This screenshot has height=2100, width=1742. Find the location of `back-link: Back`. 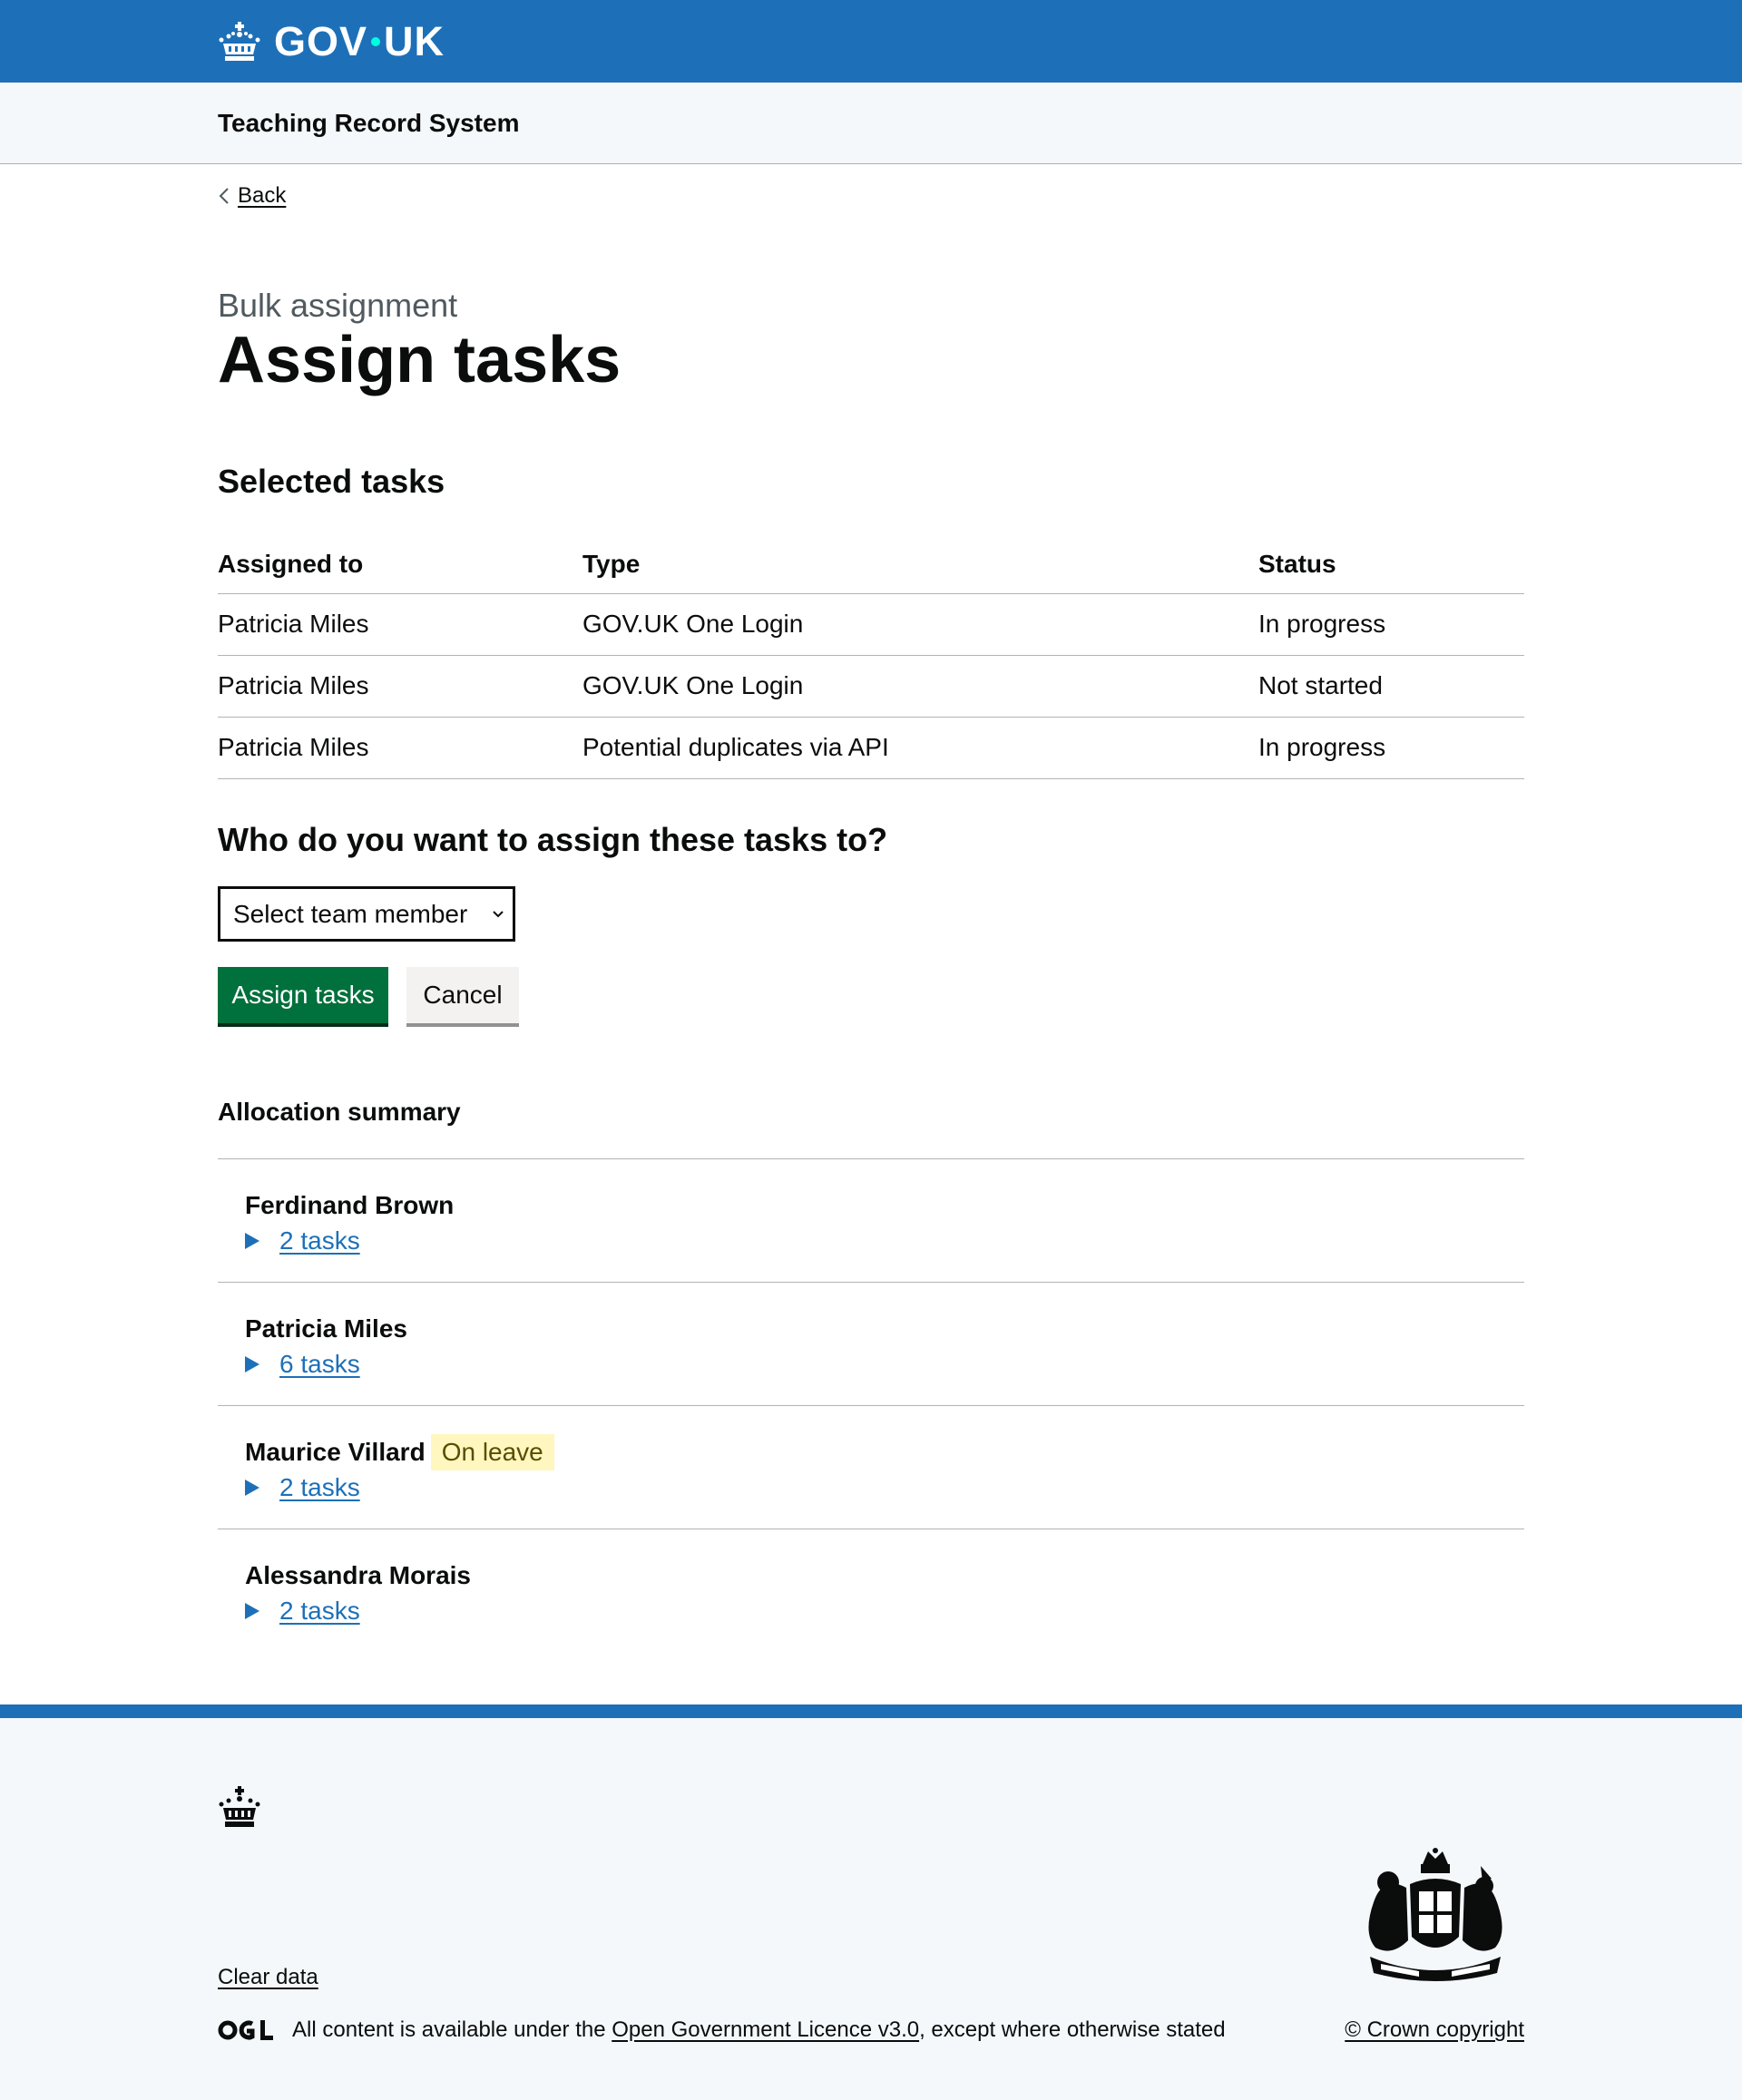

back-link: Back is located at coordinates (252, 196).